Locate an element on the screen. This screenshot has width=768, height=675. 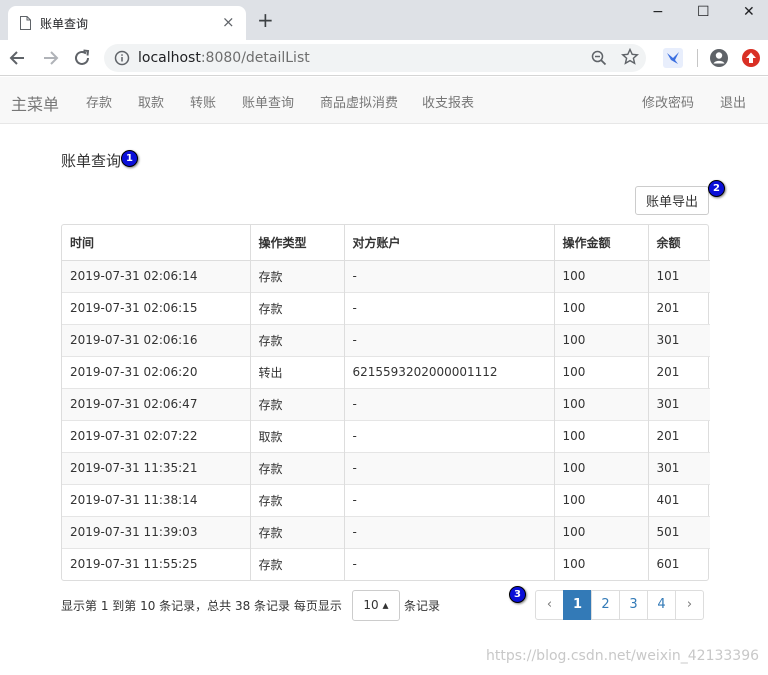
page-button-3: 3 is located at coordinates (633, 605).